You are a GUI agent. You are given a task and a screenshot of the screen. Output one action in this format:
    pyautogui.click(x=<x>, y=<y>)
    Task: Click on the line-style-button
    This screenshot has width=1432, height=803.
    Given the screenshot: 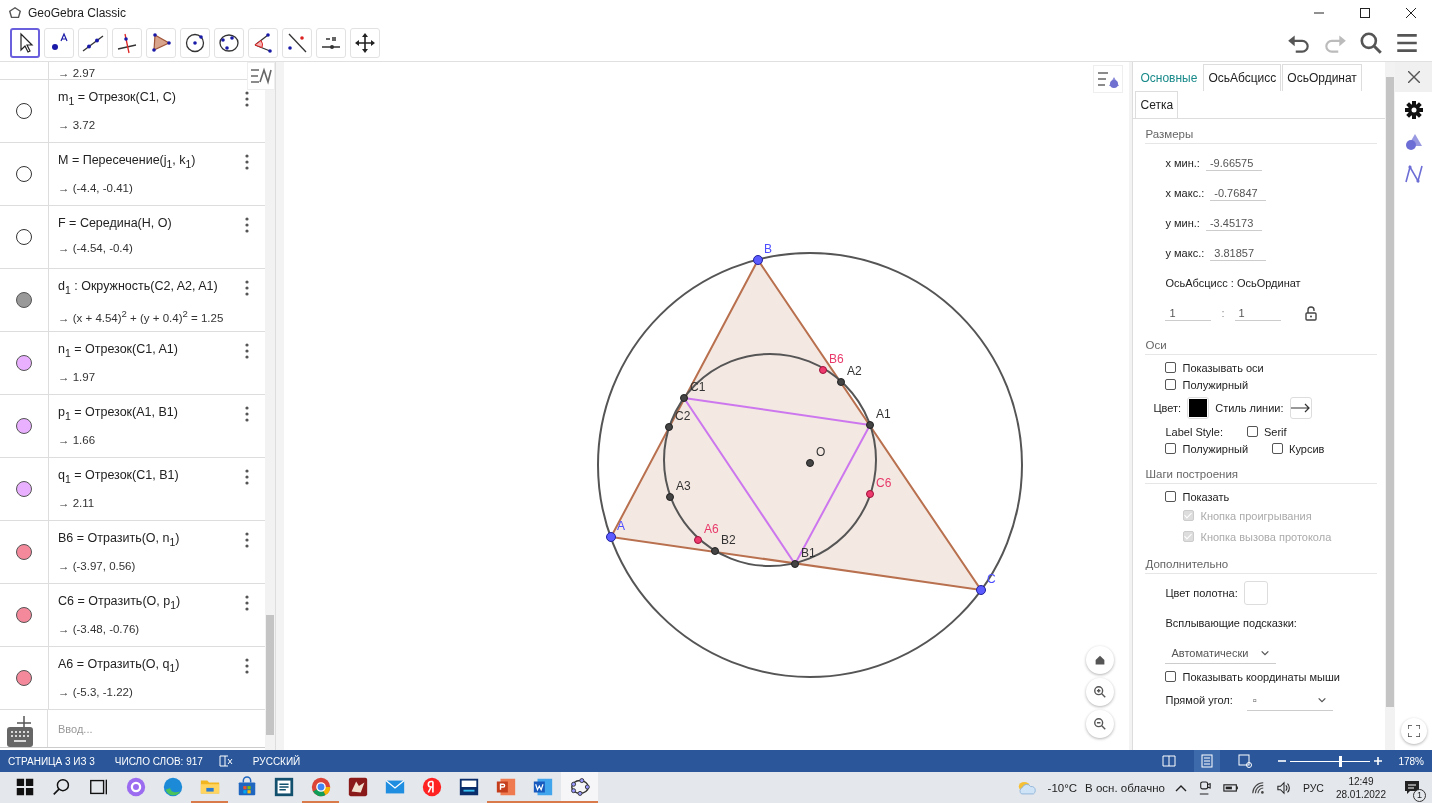 What is the action you would take?
    pyautogui.click(x=1300, y=408)
    